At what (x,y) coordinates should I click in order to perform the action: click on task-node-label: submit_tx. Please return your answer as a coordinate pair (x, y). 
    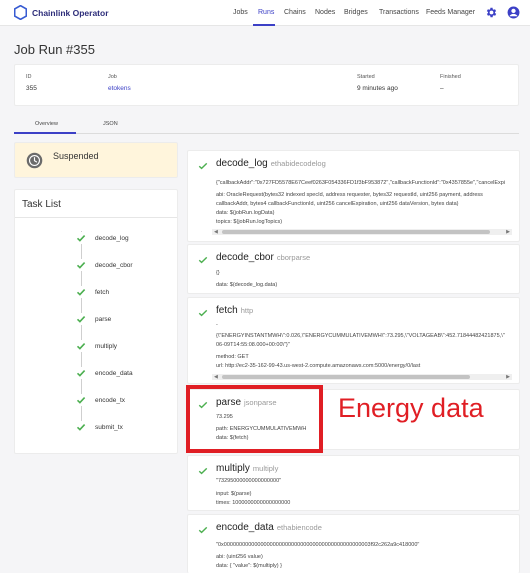
    Looking at the image, I should click on (109, 427).